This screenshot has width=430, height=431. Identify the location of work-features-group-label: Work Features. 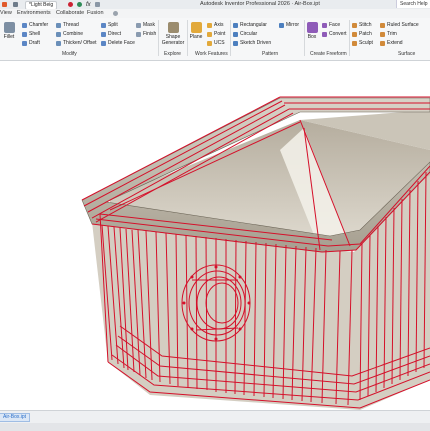
(211, 54).